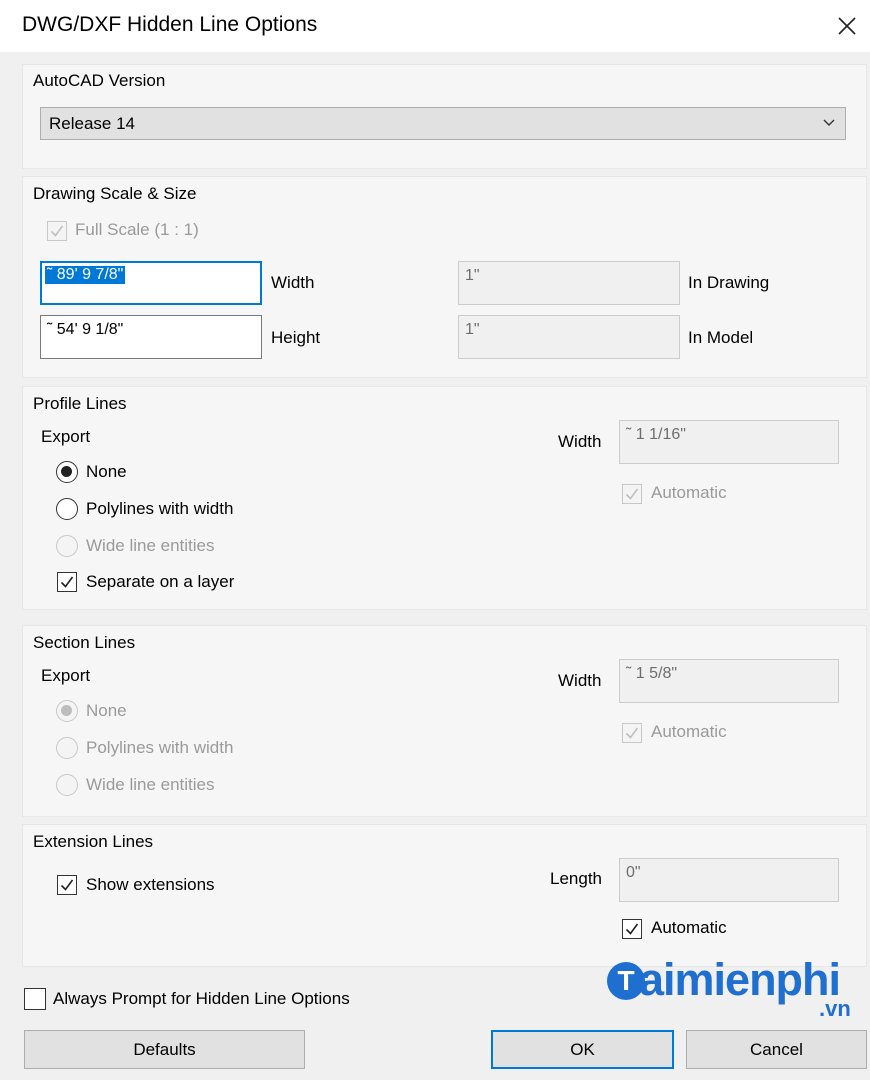  Describe the element at coordinates (582, 1049) in the screenshot. I see `ok-button: OK` at that location.